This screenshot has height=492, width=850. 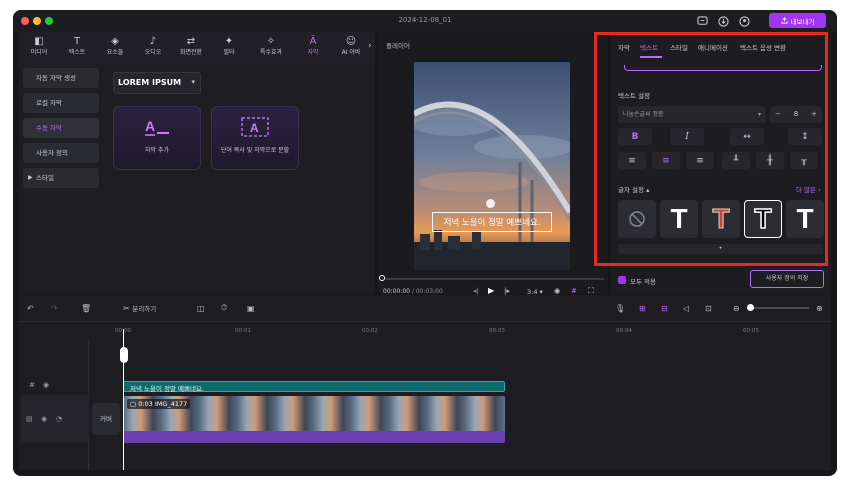 I want to click on side-item-custom: 사용자 정의, so click(x=61, y=153).